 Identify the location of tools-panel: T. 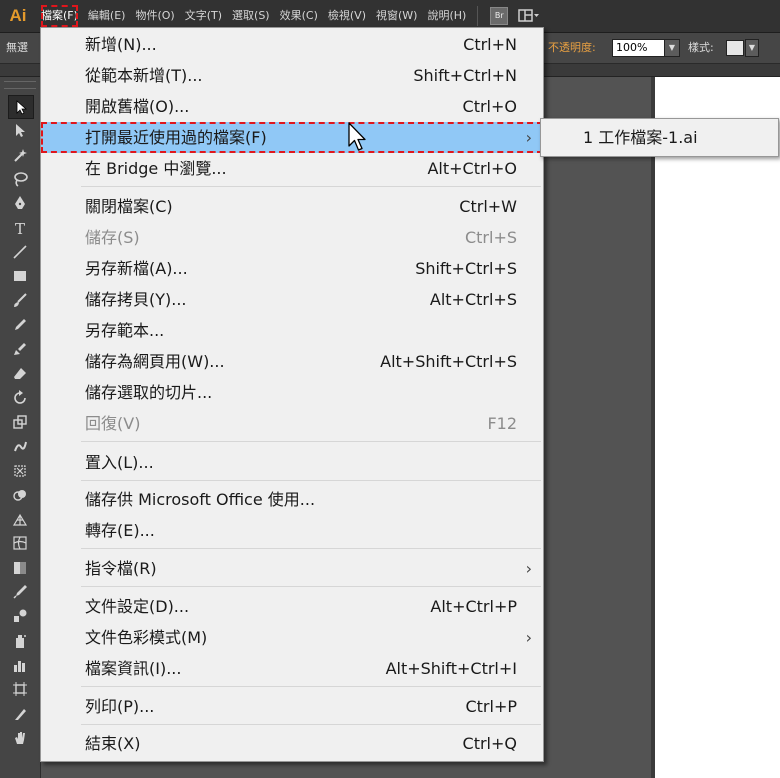
(20, 427).